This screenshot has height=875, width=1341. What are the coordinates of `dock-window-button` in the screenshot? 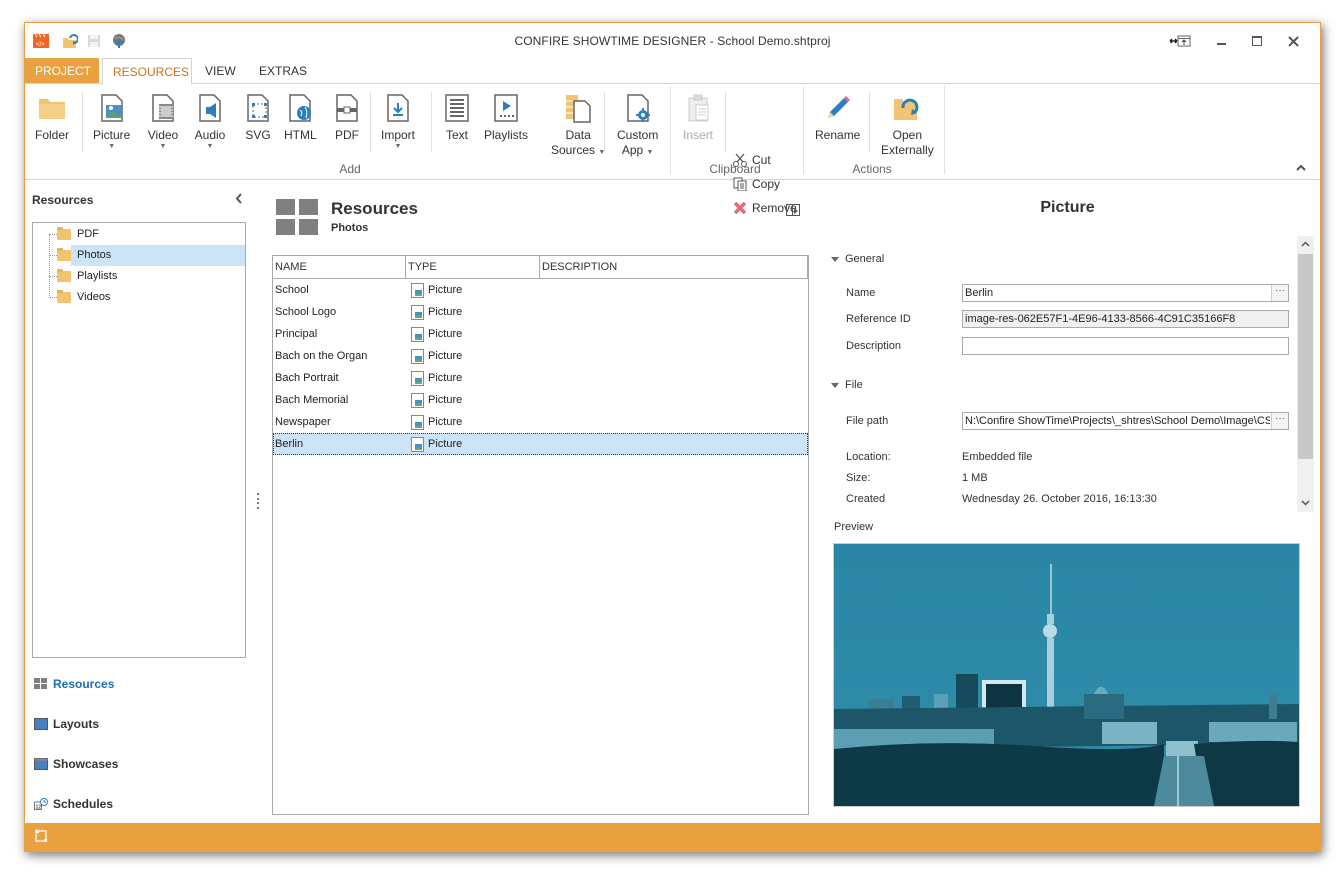 It's located at (1181, 41).